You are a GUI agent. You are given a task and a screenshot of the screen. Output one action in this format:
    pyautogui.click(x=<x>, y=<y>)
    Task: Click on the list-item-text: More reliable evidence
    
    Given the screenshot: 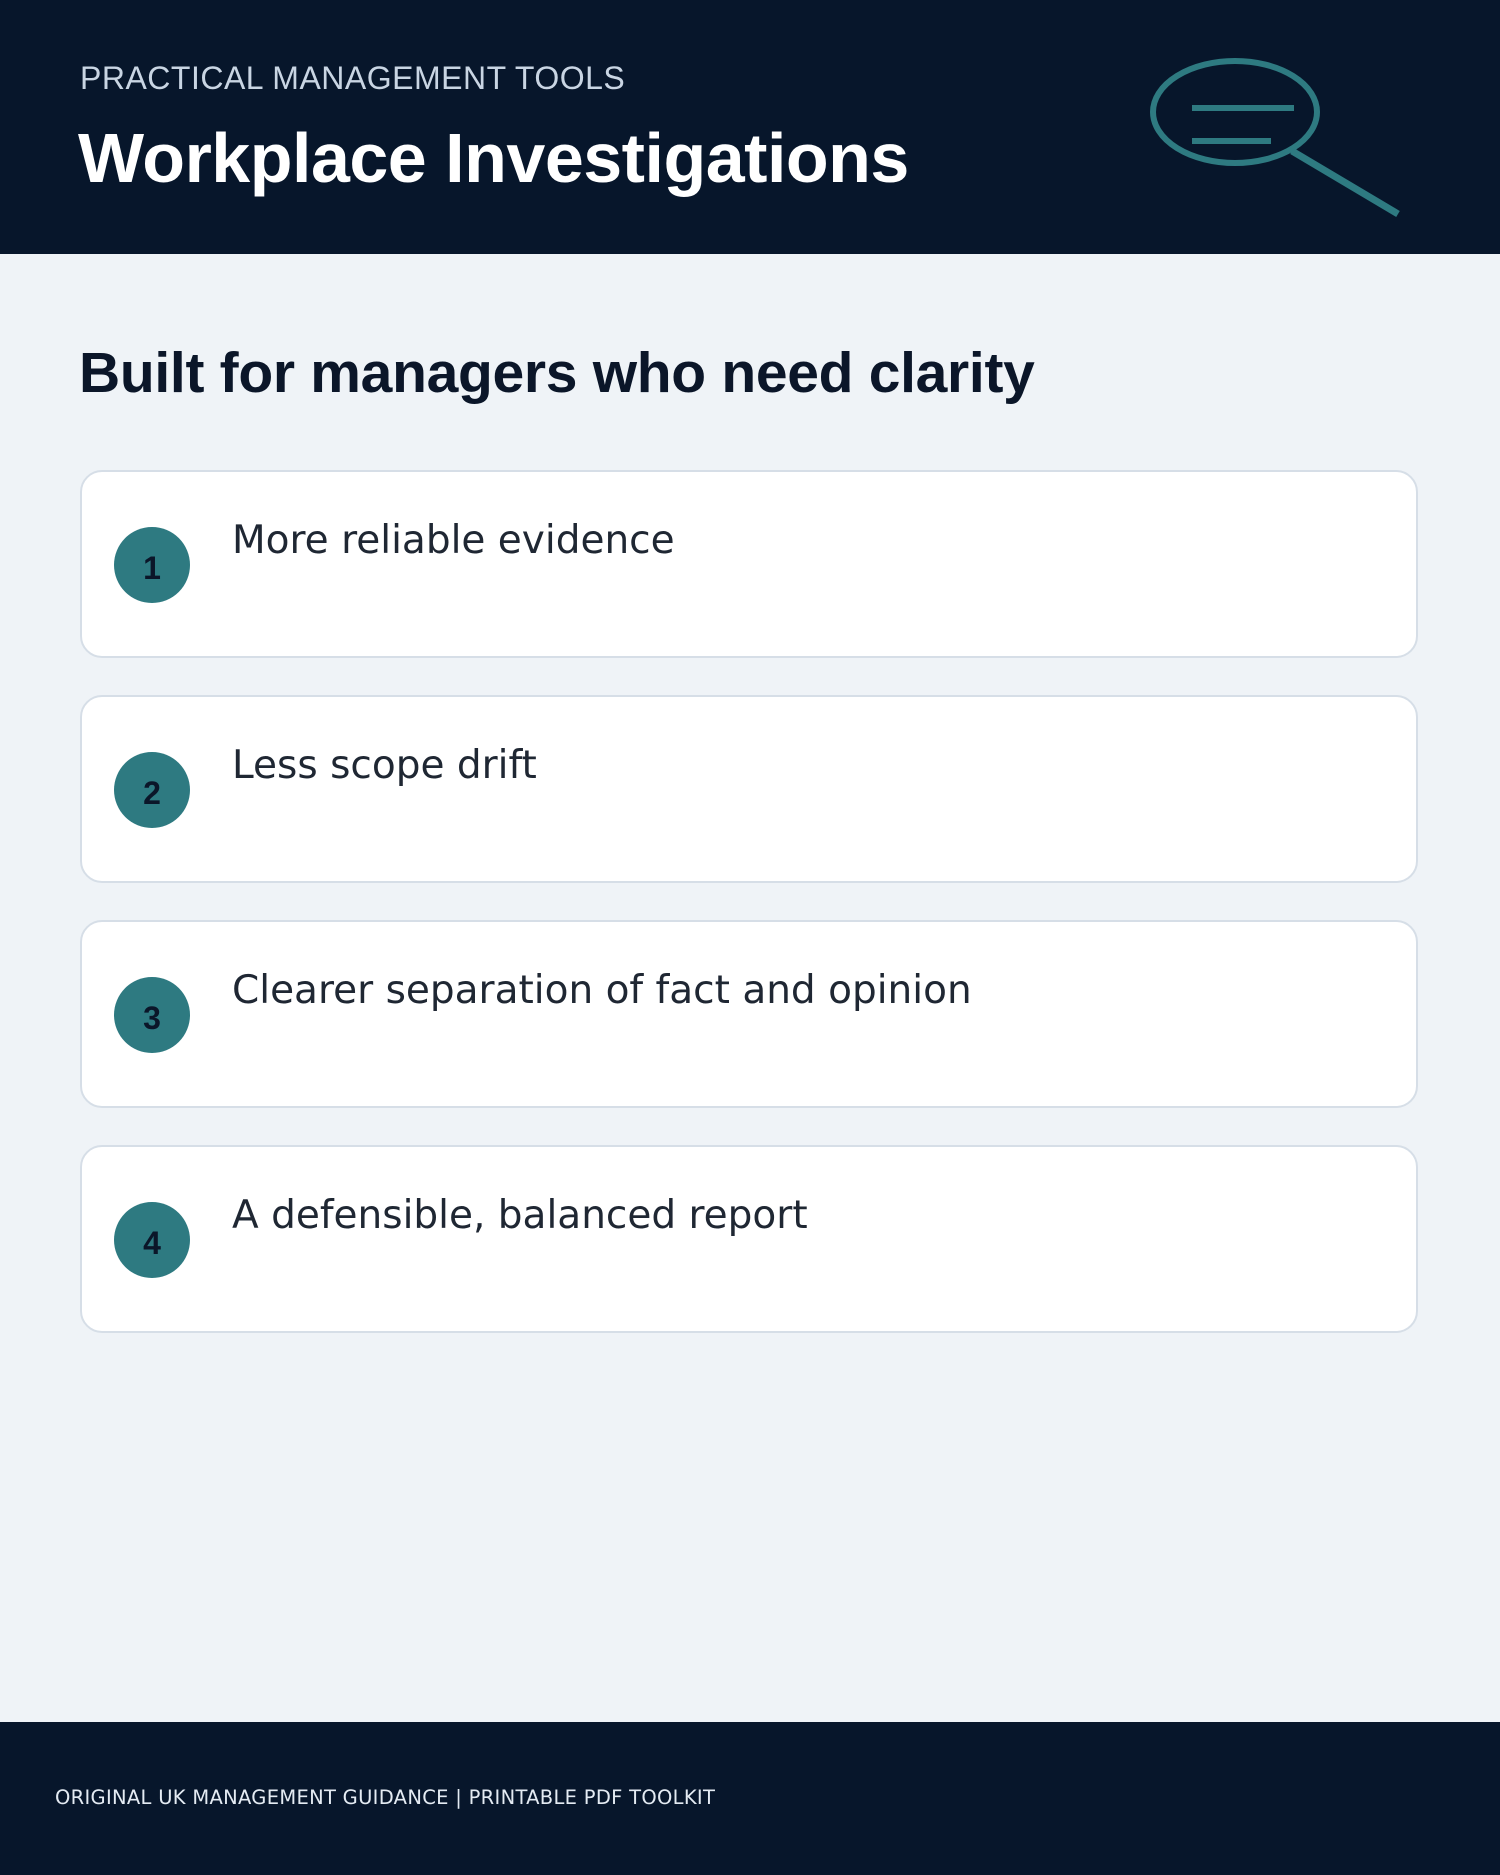 What is the action you would take?
    pyautogui.click(x=453, y=540)
    